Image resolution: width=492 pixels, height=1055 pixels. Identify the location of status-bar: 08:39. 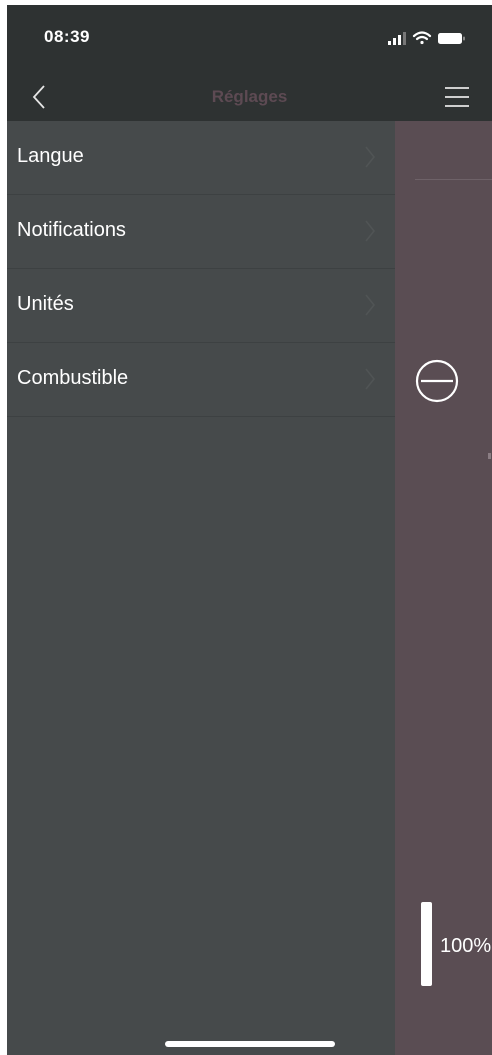
(249, 38).